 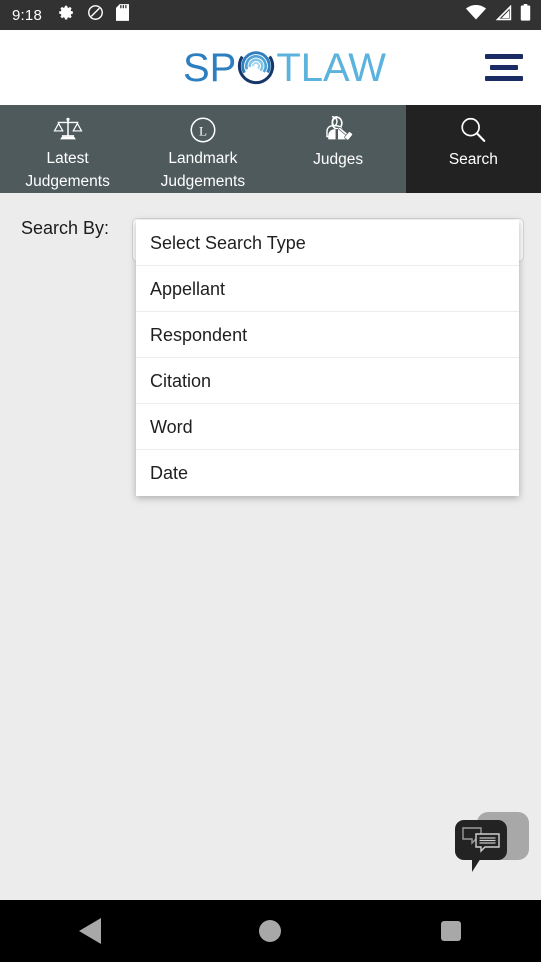 What do you see at coordinates (481, 865) in the screenshot?
I see `chat-bubble-tail` at bounding box center [481, 865].